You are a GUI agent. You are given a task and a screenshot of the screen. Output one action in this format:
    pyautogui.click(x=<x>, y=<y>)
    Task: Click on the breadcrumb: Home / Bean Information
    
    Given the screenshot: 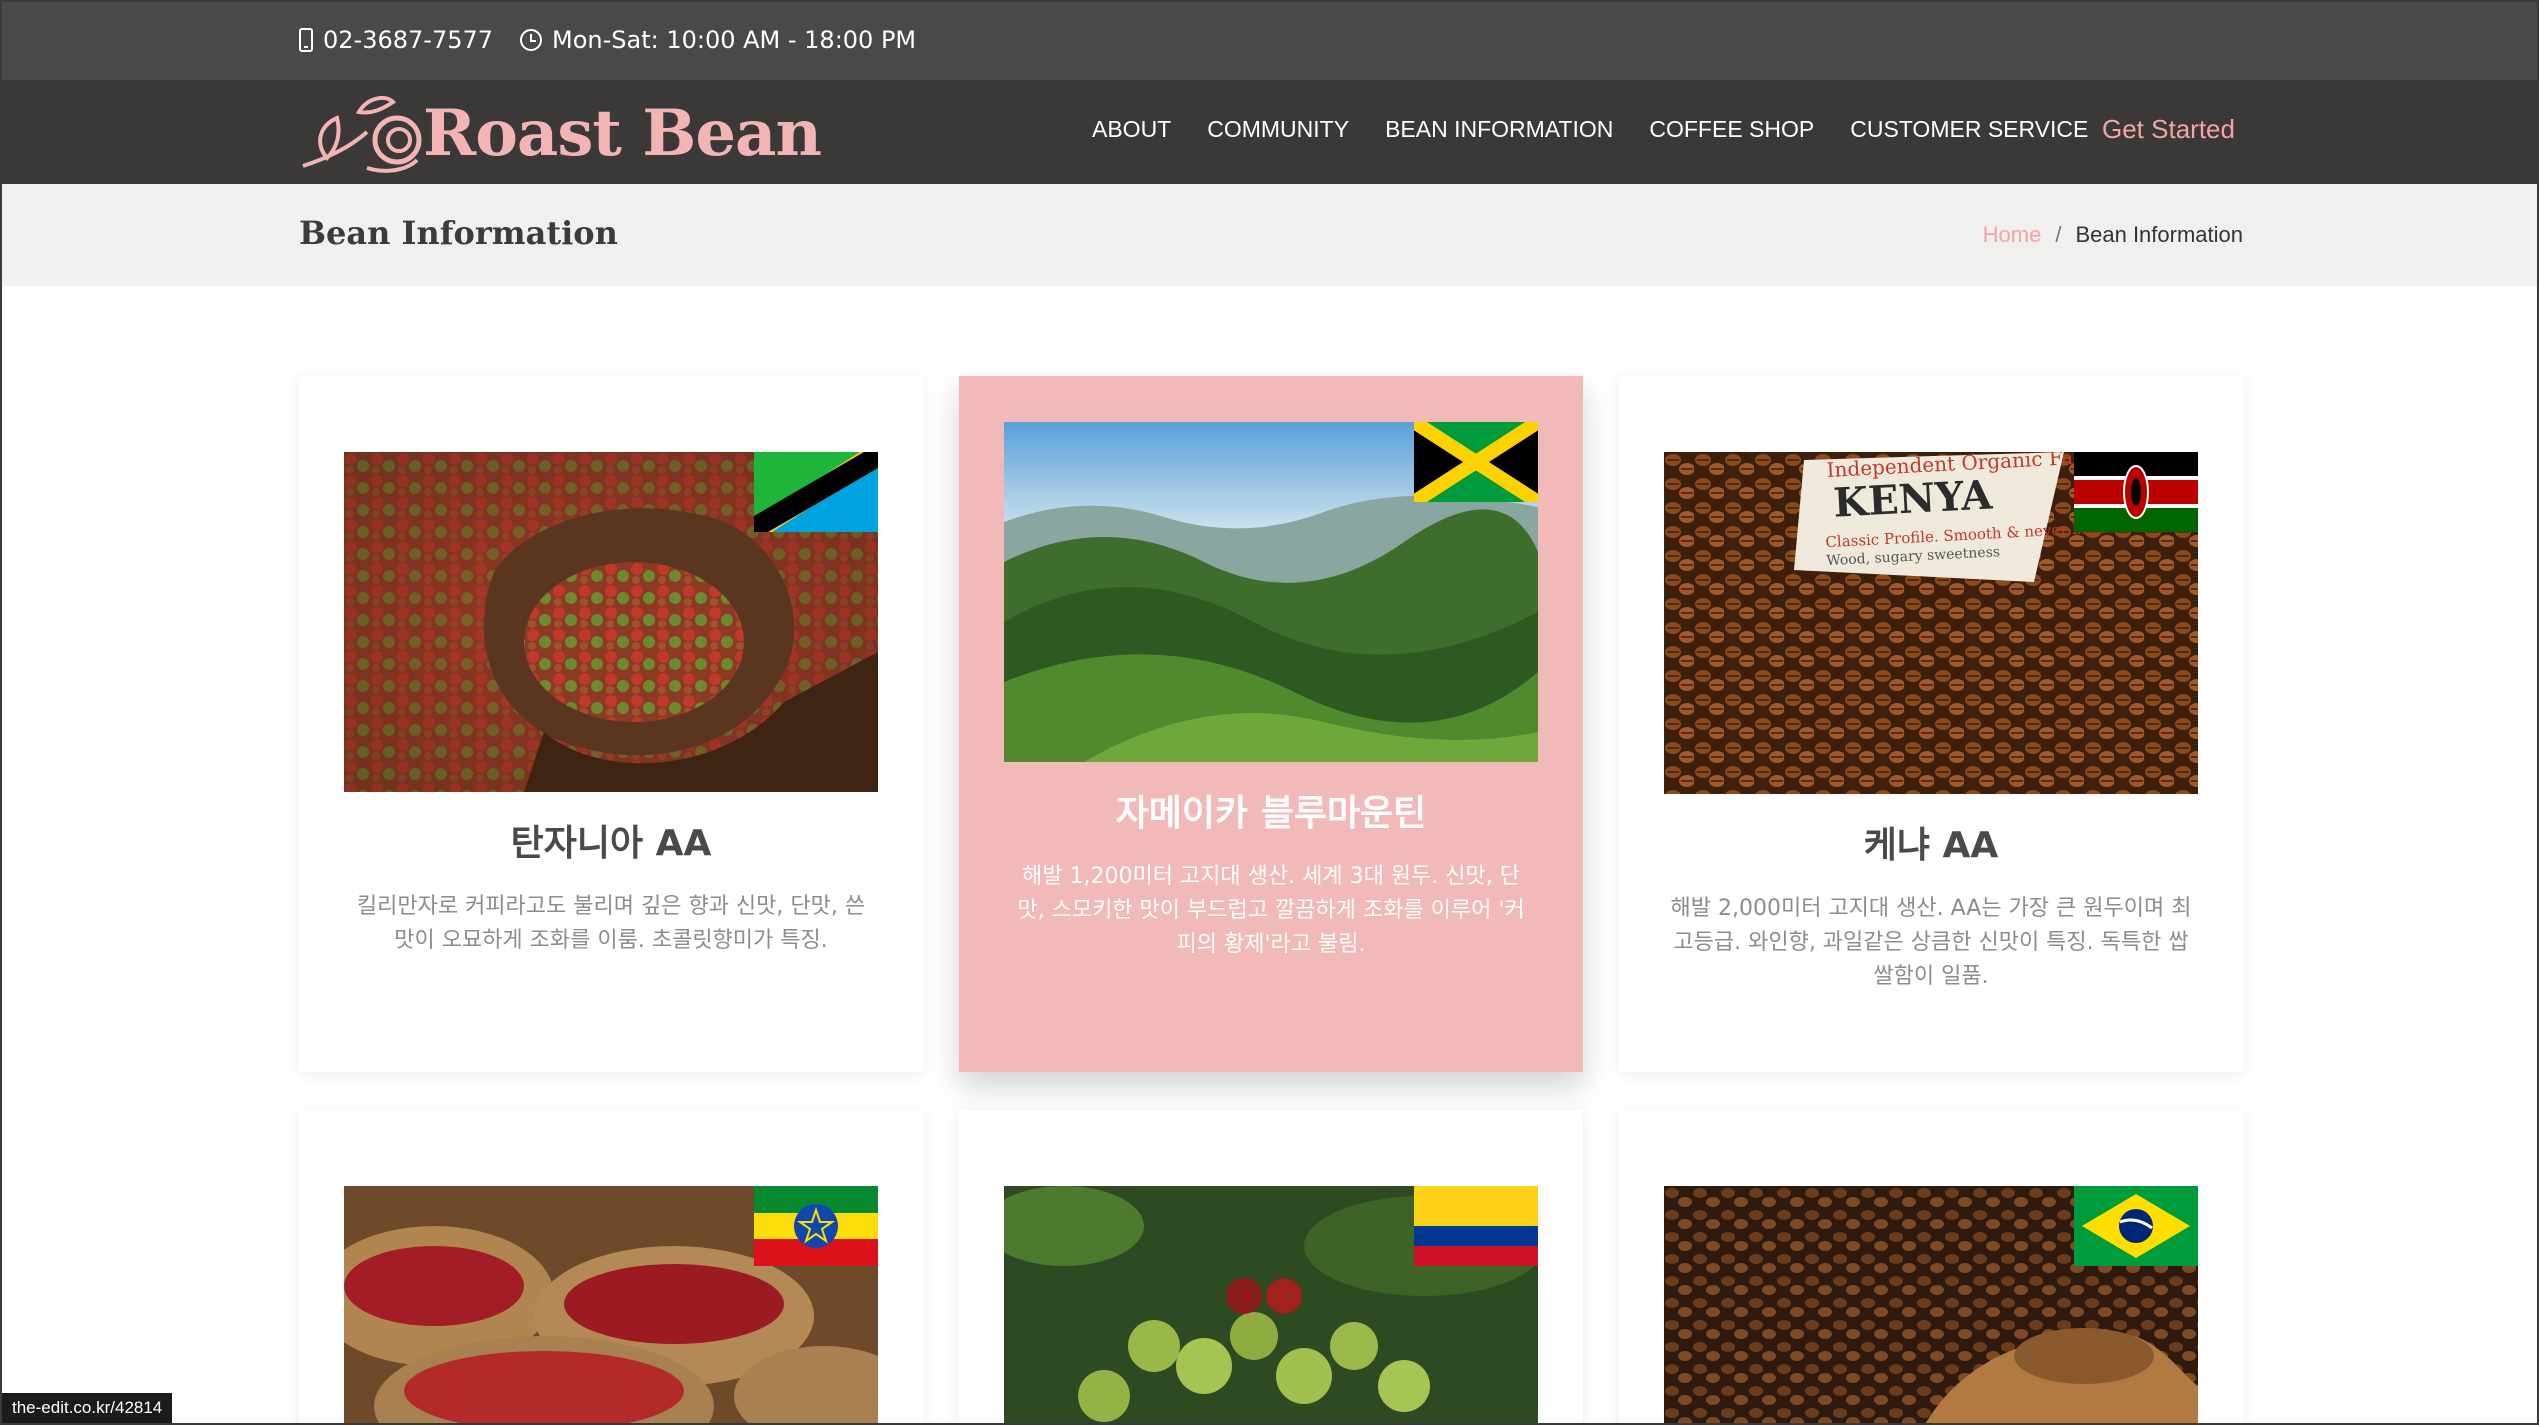 What is the action you would take?
    pyautogui.click(x=2113, y=235)
    